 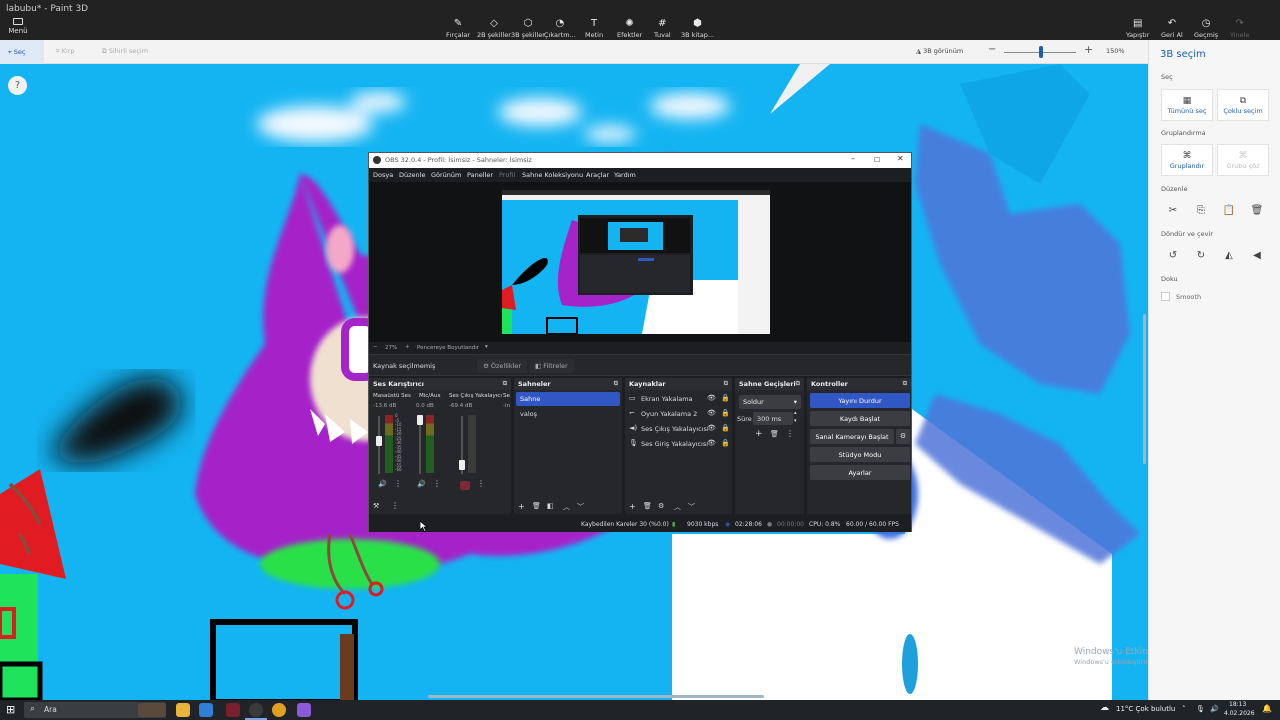 I want to click on zoom-in-icon: +, so click(x=407, y=347).